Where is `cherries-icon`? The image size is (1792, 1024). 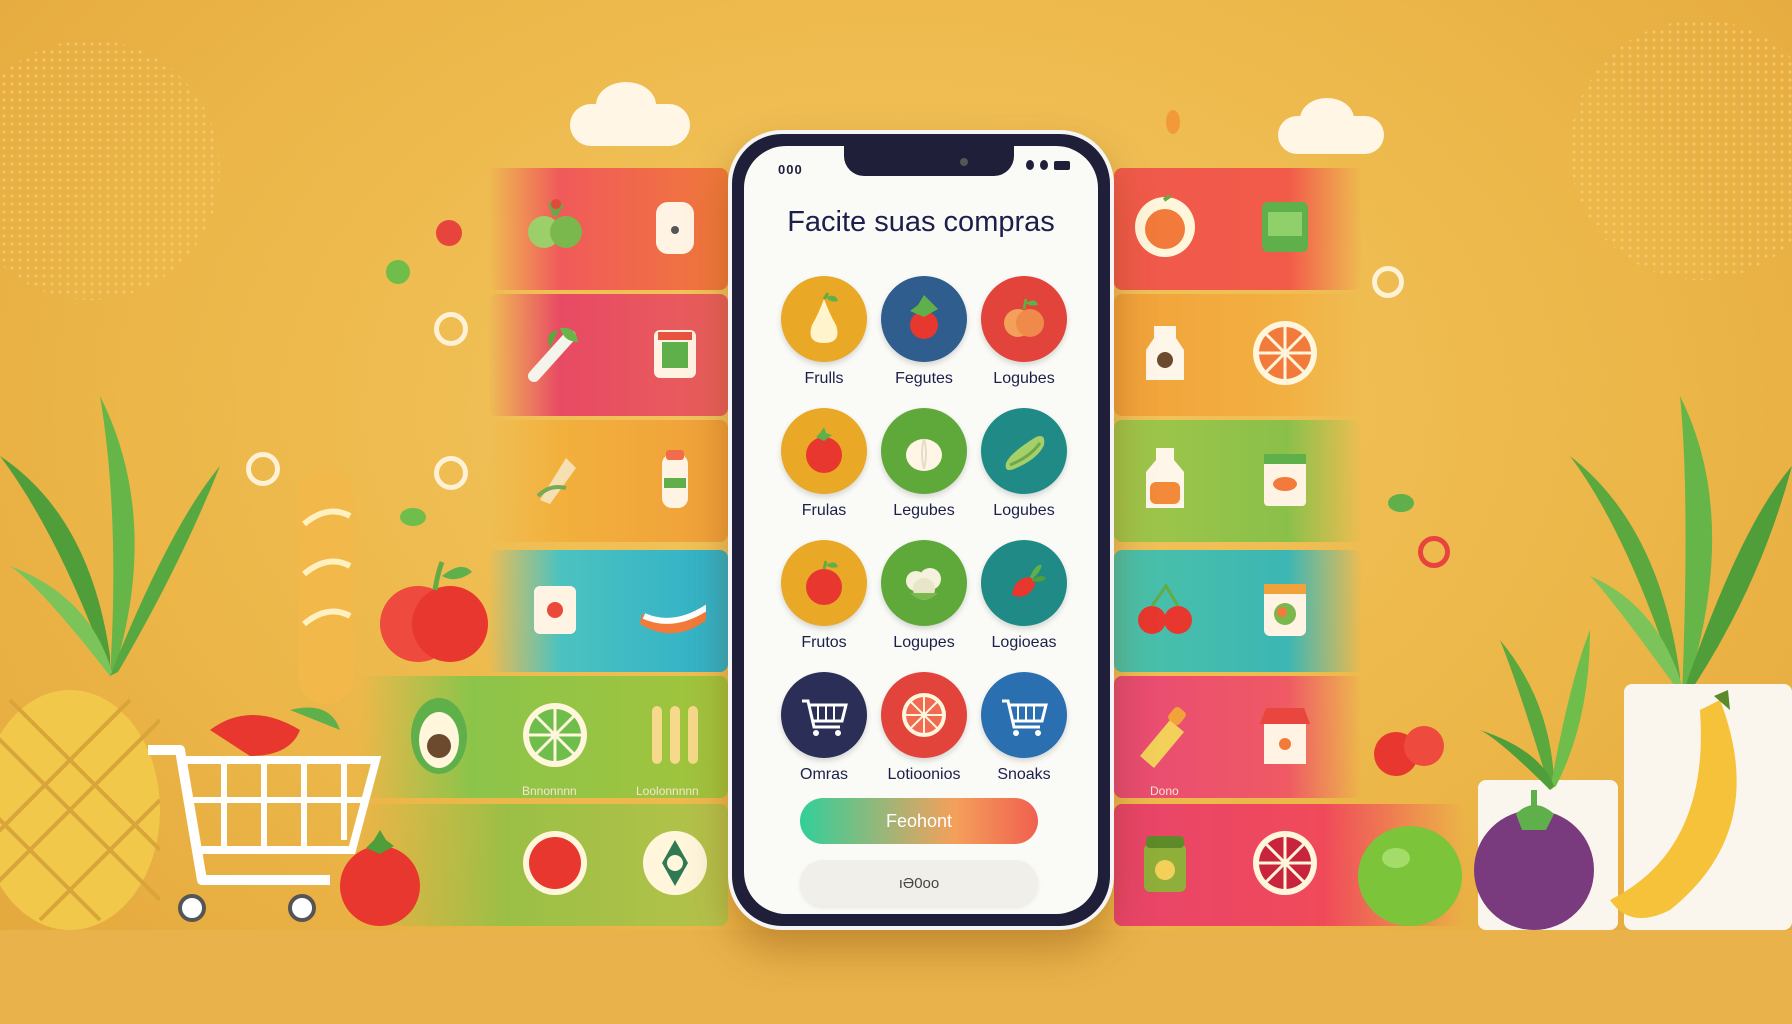
cherries-icon is located at coordinates (1165, 609).